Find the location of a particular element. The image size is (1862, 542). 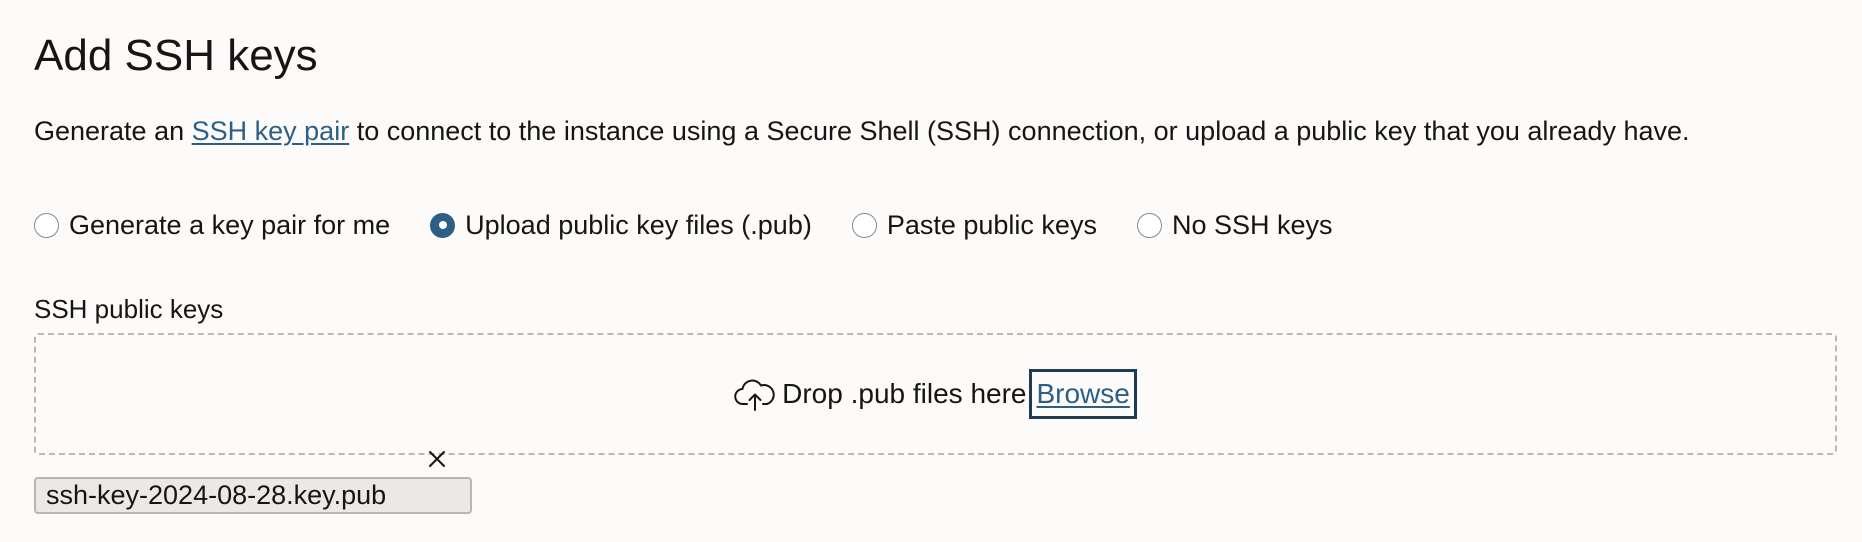

uploaded-file-chip: ssh-key-2024-08-28.key.pub is located at coordinates (253, 495).